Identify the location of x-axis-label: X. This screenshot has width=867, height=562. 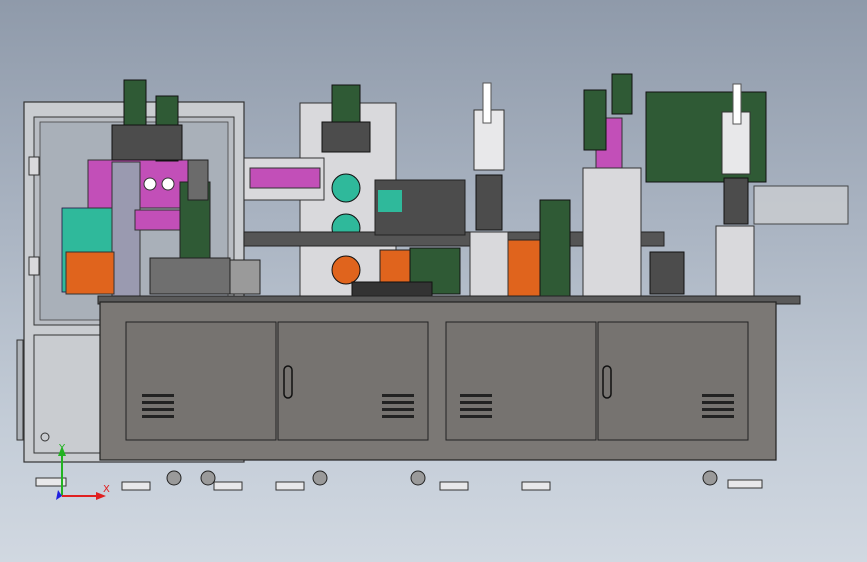
(106, 489).